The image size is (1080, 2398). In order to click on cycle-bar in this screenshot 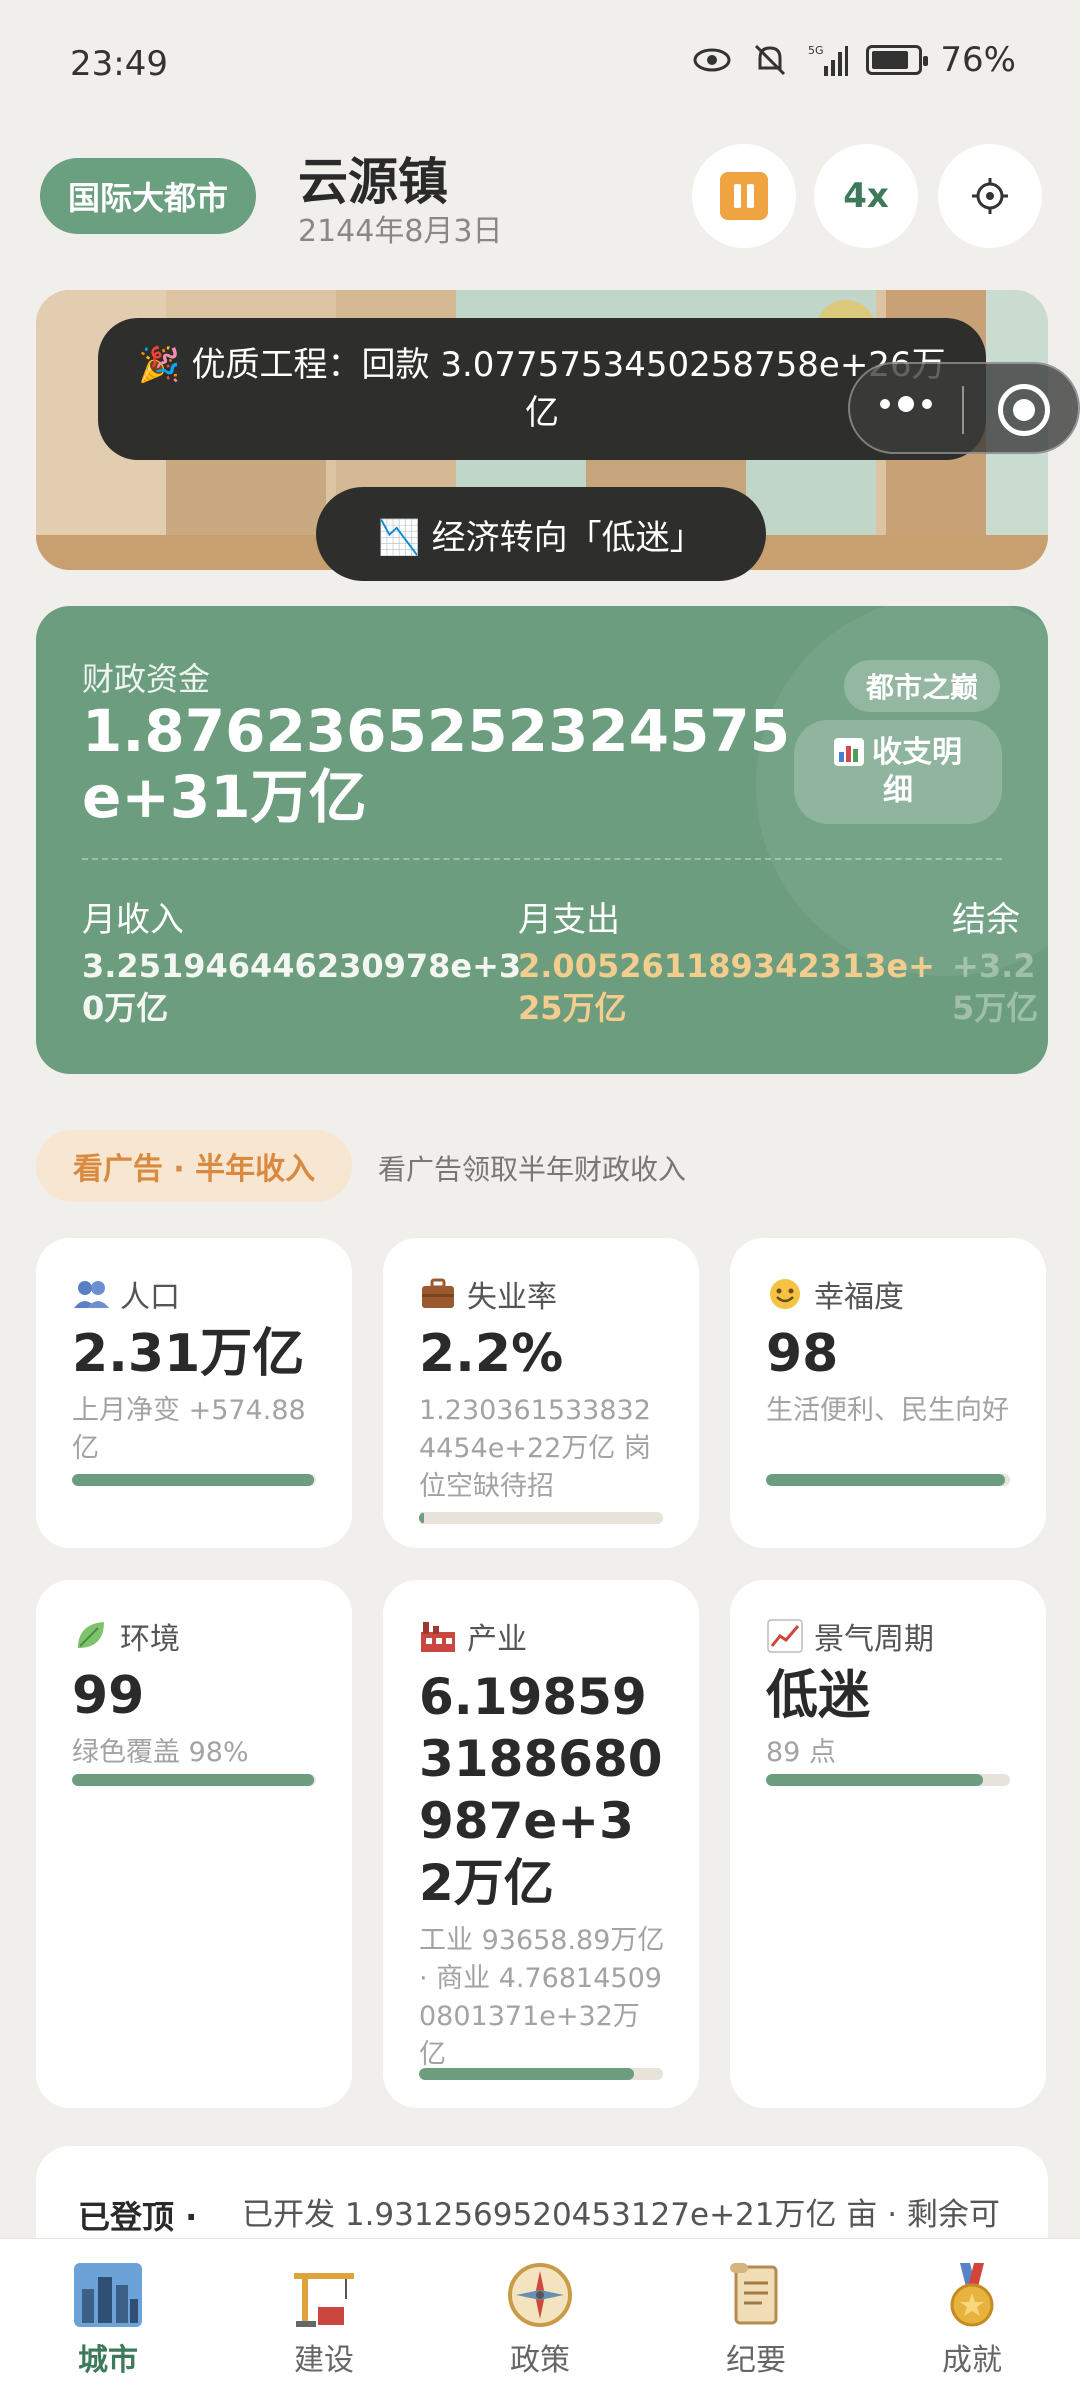, I will do `click(888, 1780)`.